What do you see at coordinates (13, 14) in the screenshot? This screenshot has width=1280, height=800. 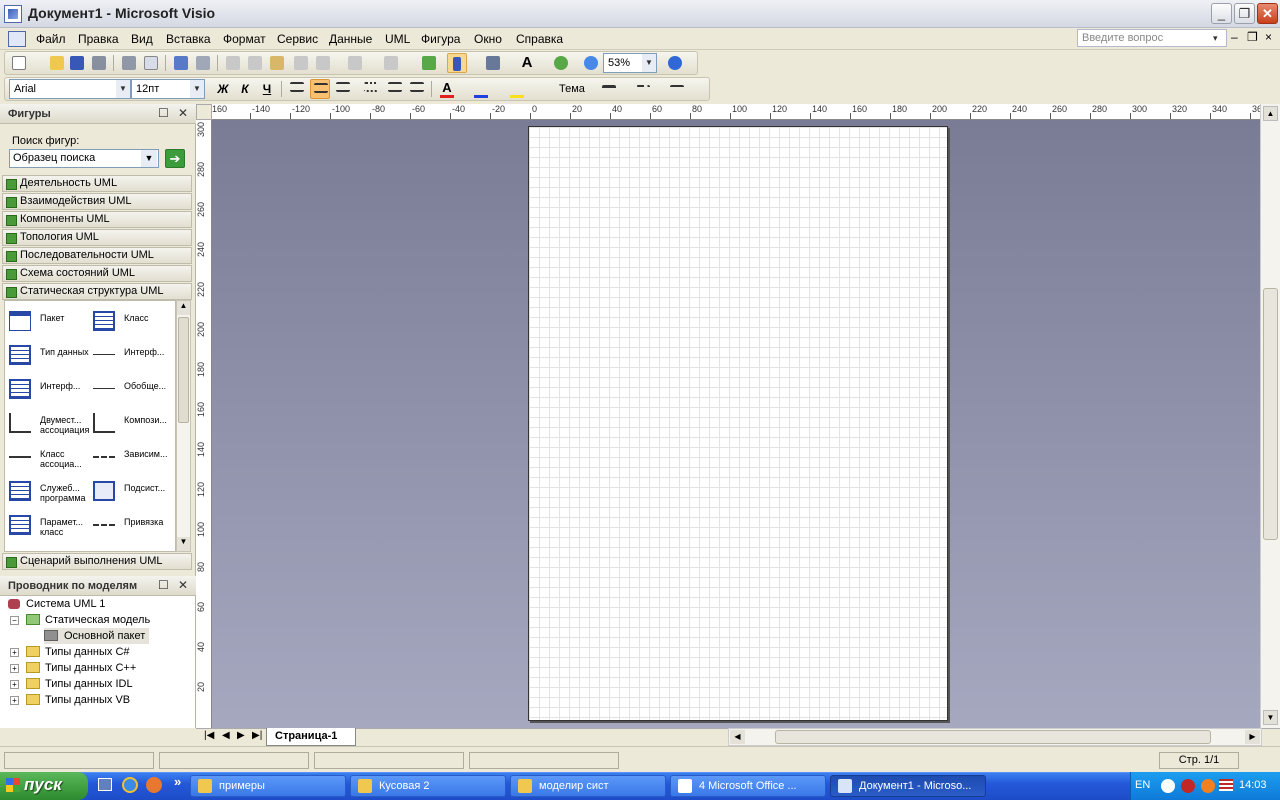 I see `visio-app-icon` at bounding box center [13, 14].